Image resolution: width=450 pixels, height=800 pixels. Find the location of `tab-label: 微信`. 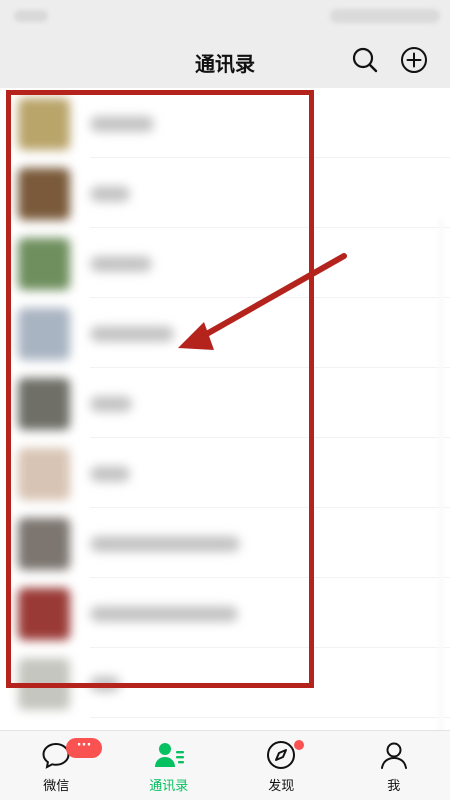

tab-label: 微信 is located at coordinates (56, 786).